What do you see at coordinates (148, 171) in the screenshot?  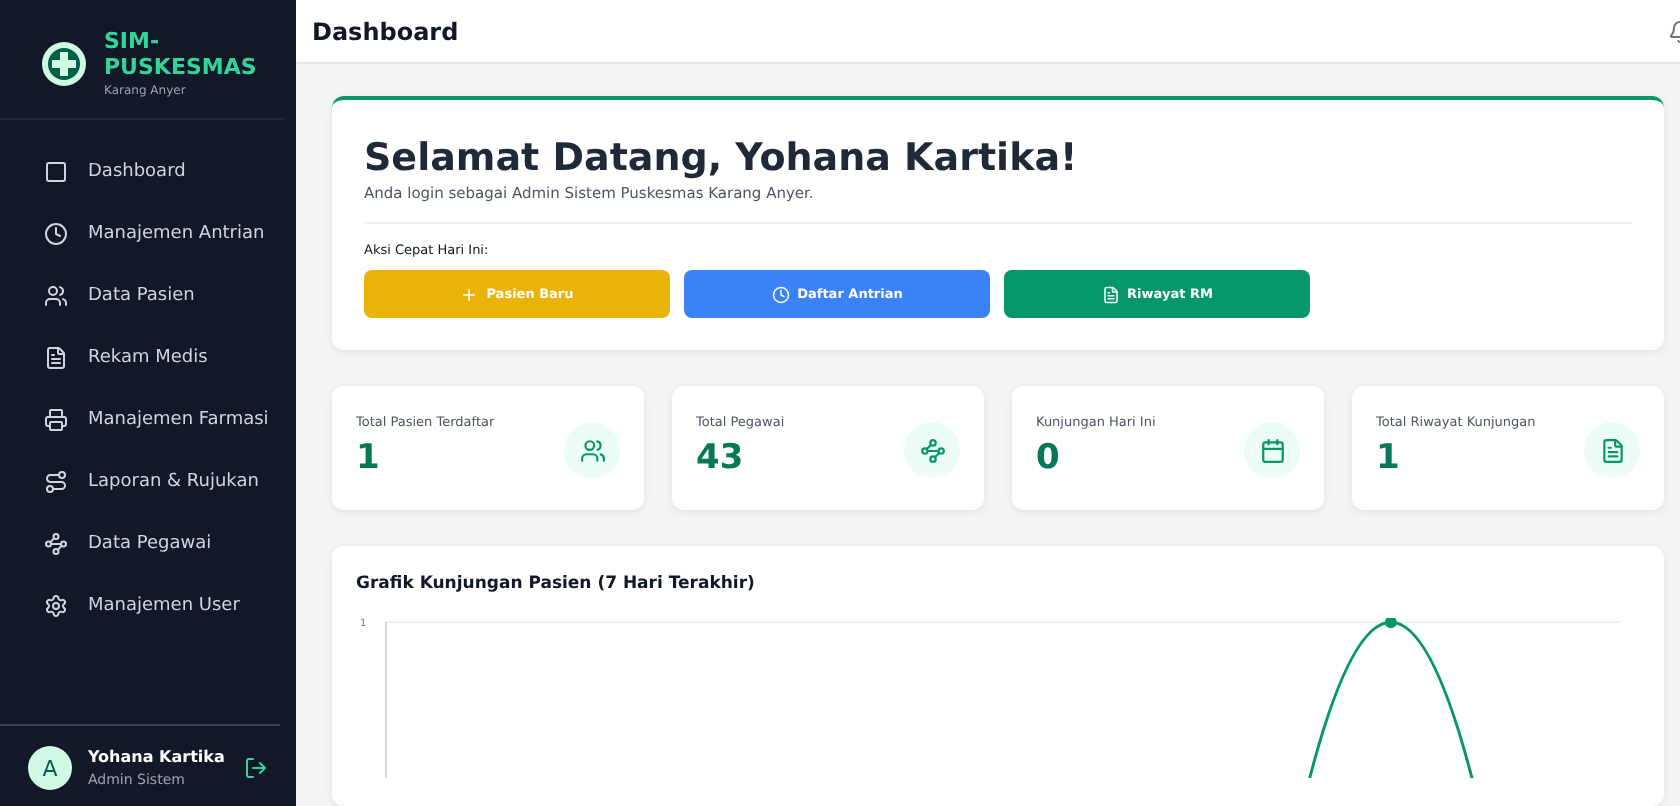 I see `sidebar-item: Dashboard` at bounding box center [148, 171].